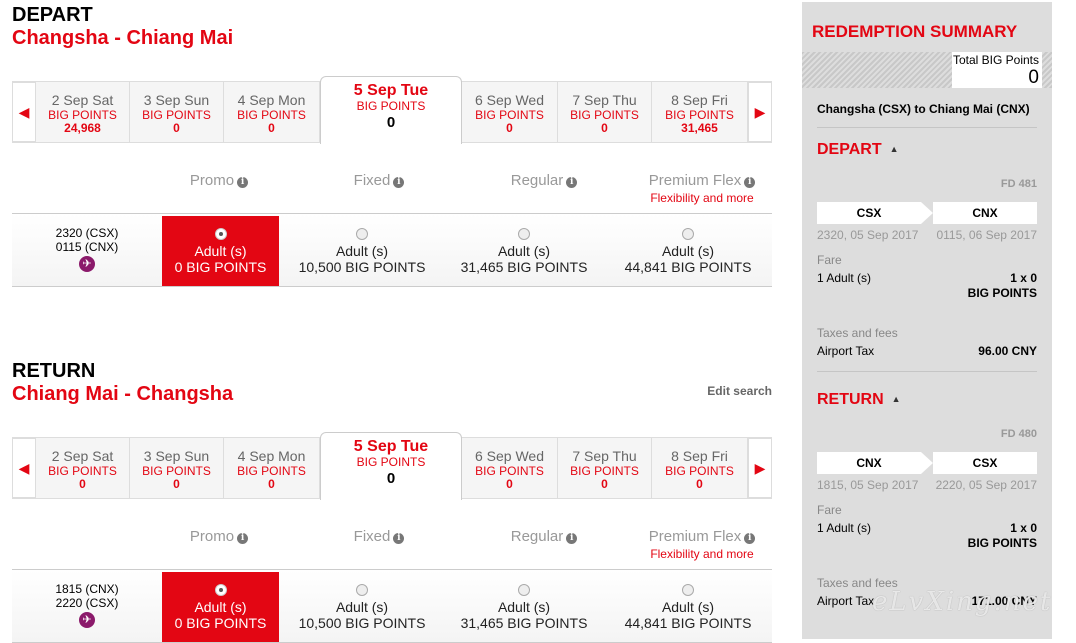  Describe the element at coordinates (688, 623) in the screenshot. I see `option-points: 44,841 BIG POINTS` at that location.